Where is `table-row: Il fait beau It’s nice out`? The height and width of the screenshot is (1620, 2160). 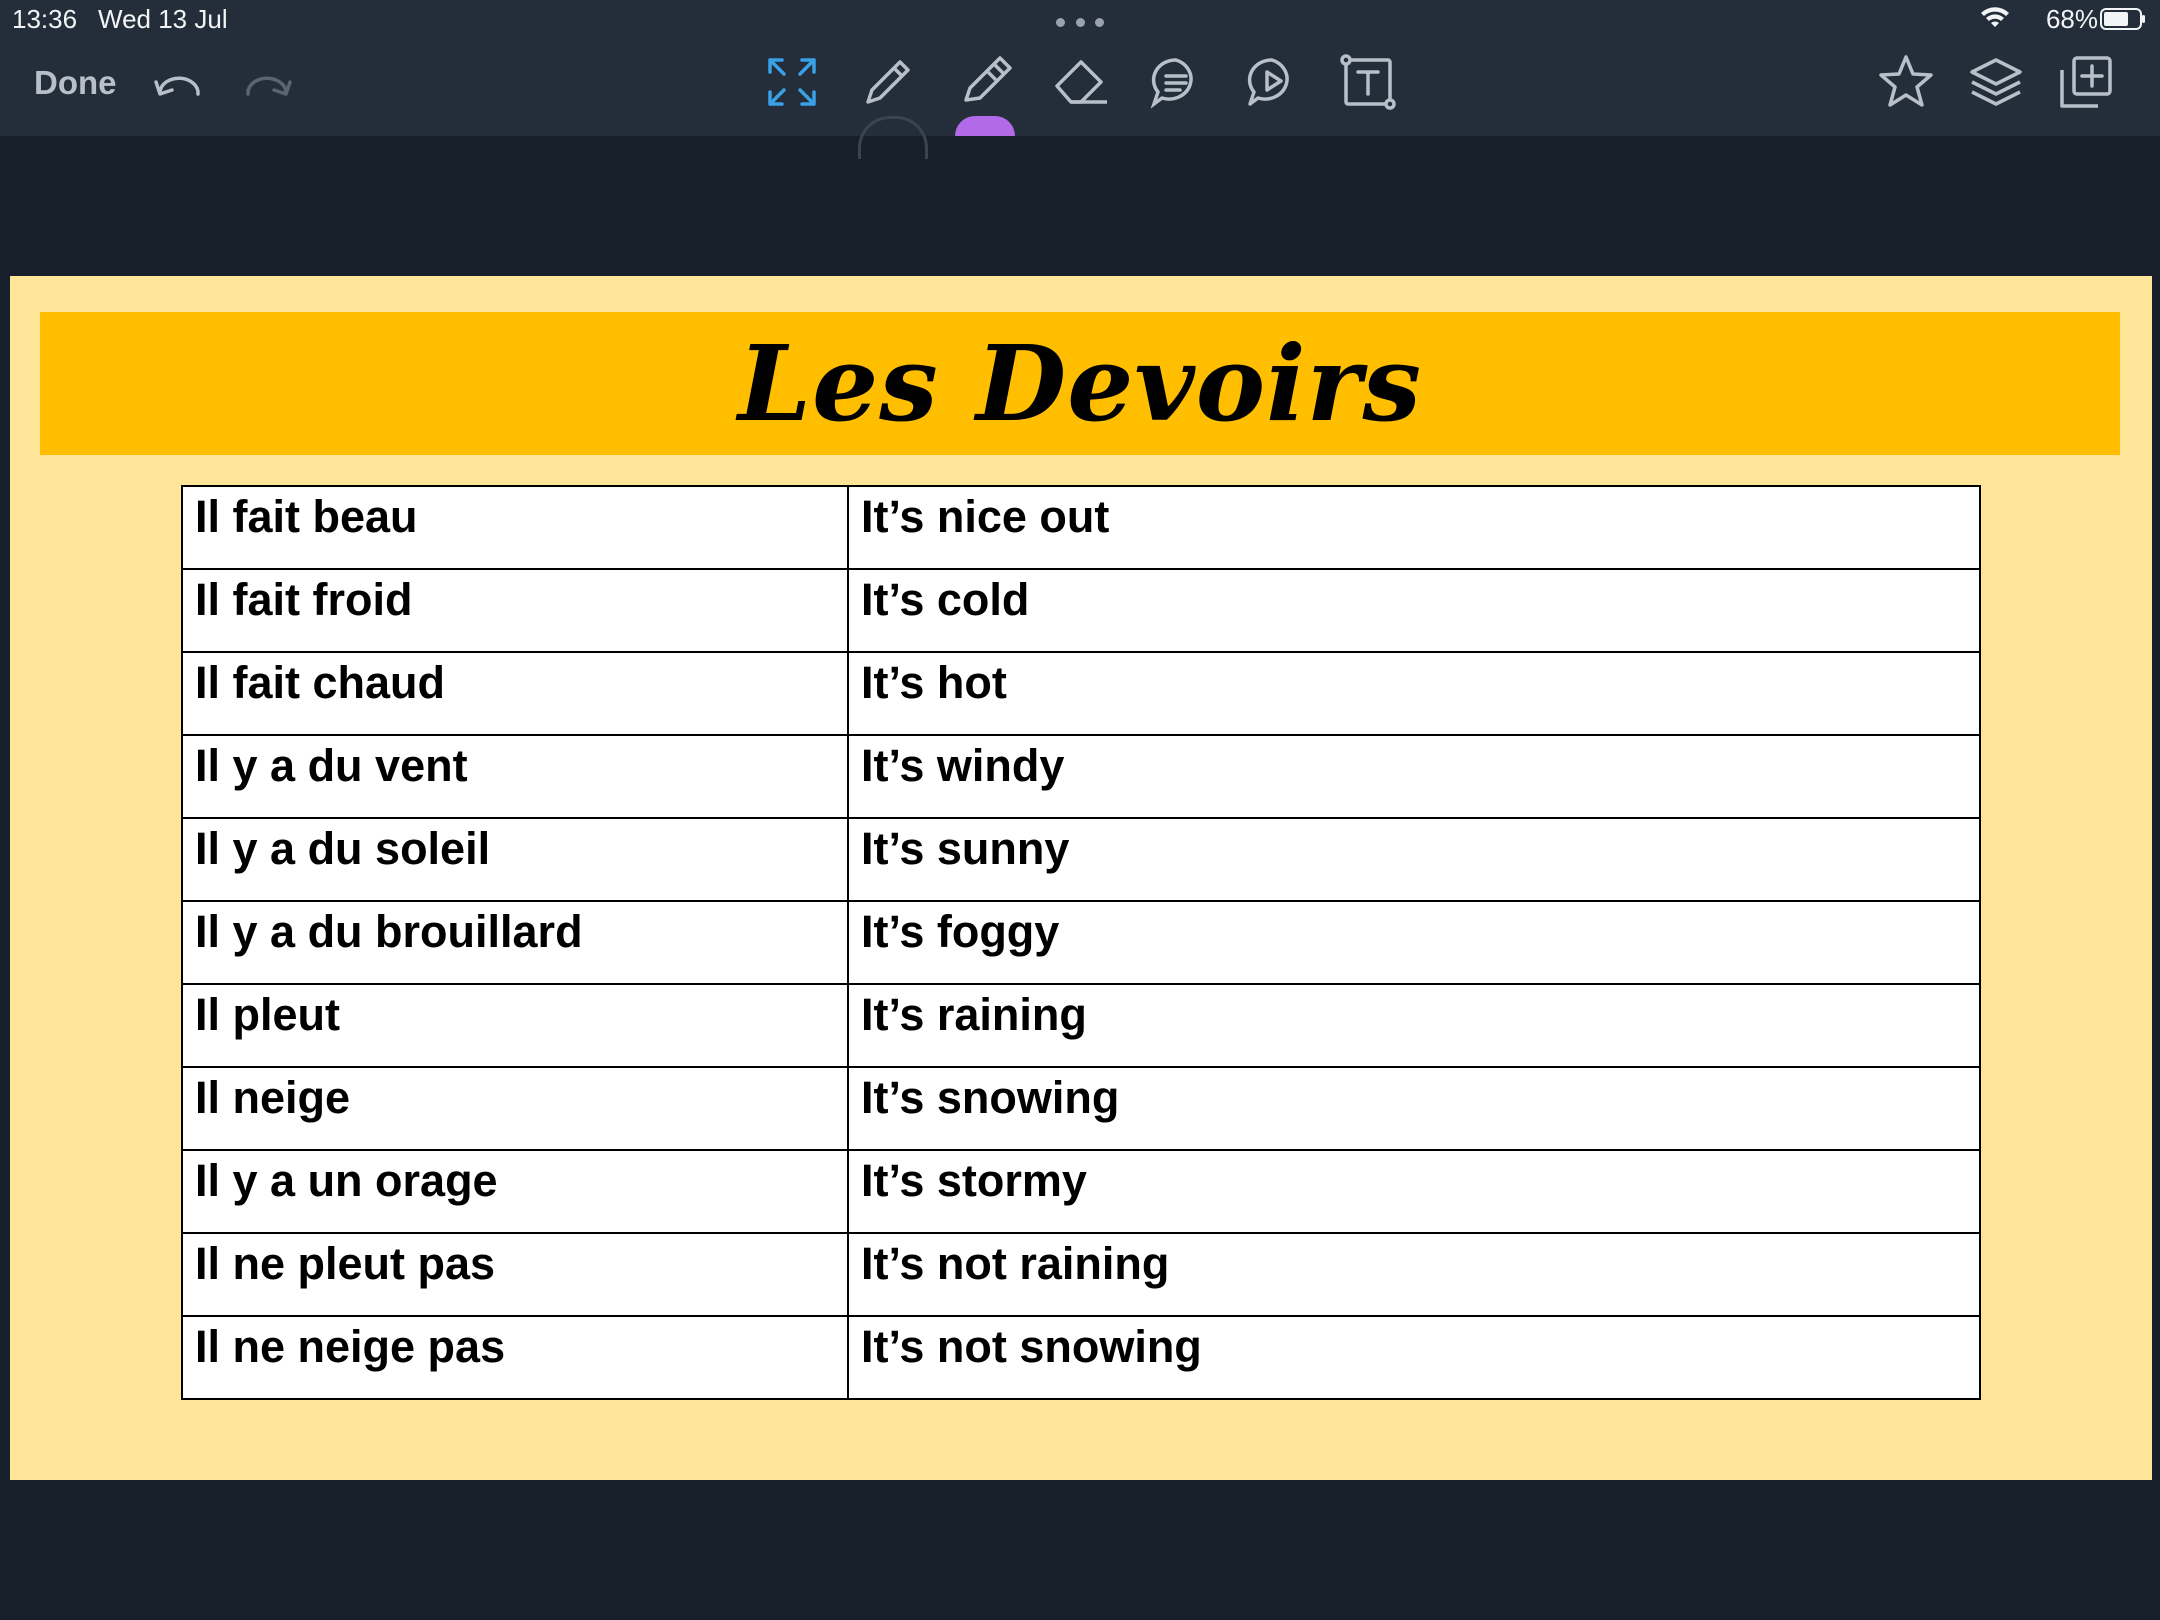
table-row: Il fait beau It’s nice out is located at coordinates (1081, 527).